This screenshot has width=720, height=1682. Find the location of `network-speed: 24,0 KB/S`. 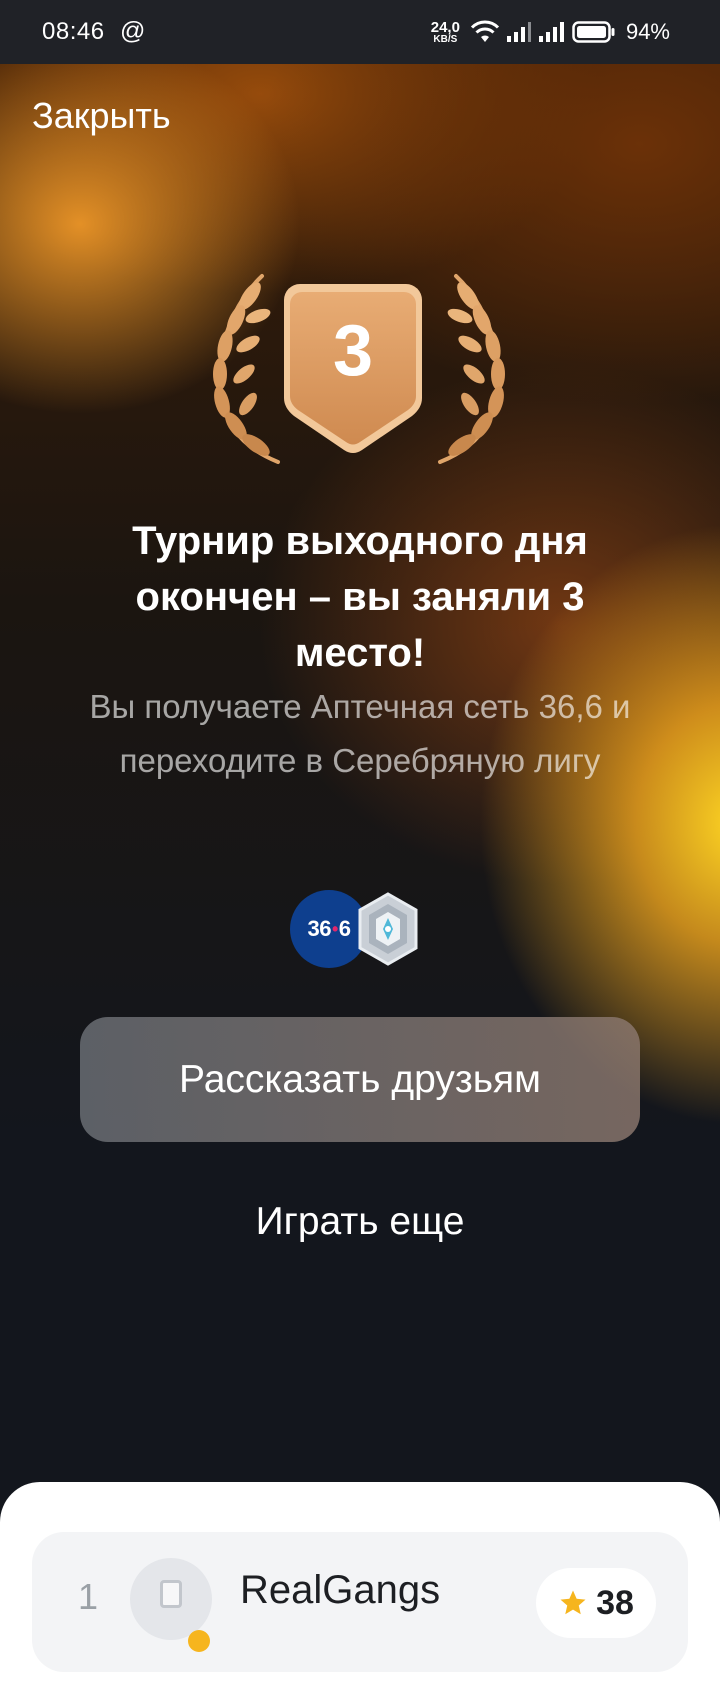

network-speed: 24,0 KB/S is located at coordinates (445, 32).